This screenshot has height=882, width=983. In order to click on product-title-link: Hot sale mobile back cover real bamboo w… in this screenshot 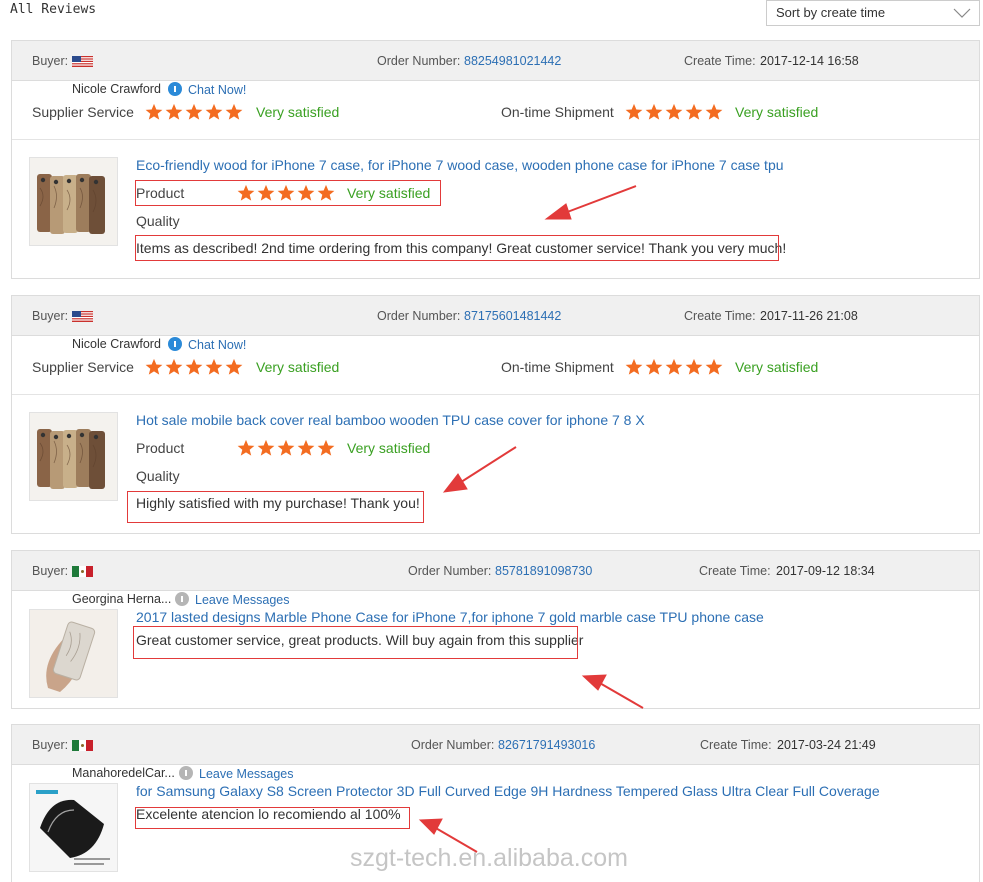, I will do `click(390, 420)`.